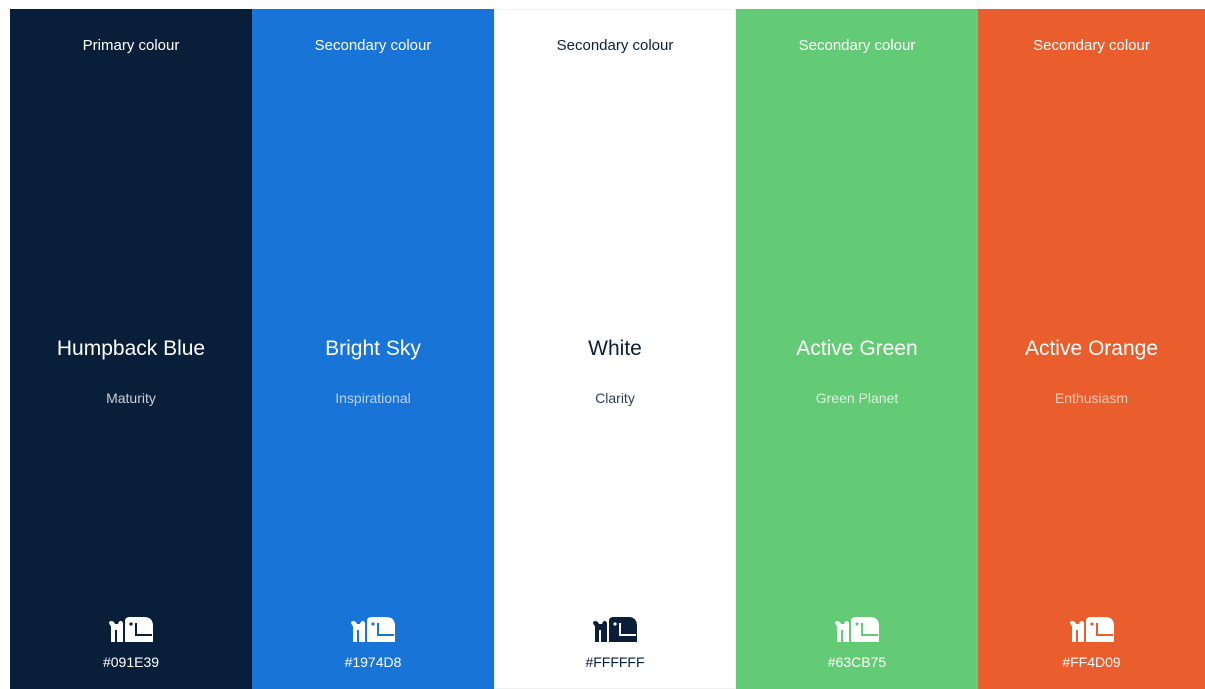  I want to click on swatch-trait: Enthusiasm, so click(1091, 398).